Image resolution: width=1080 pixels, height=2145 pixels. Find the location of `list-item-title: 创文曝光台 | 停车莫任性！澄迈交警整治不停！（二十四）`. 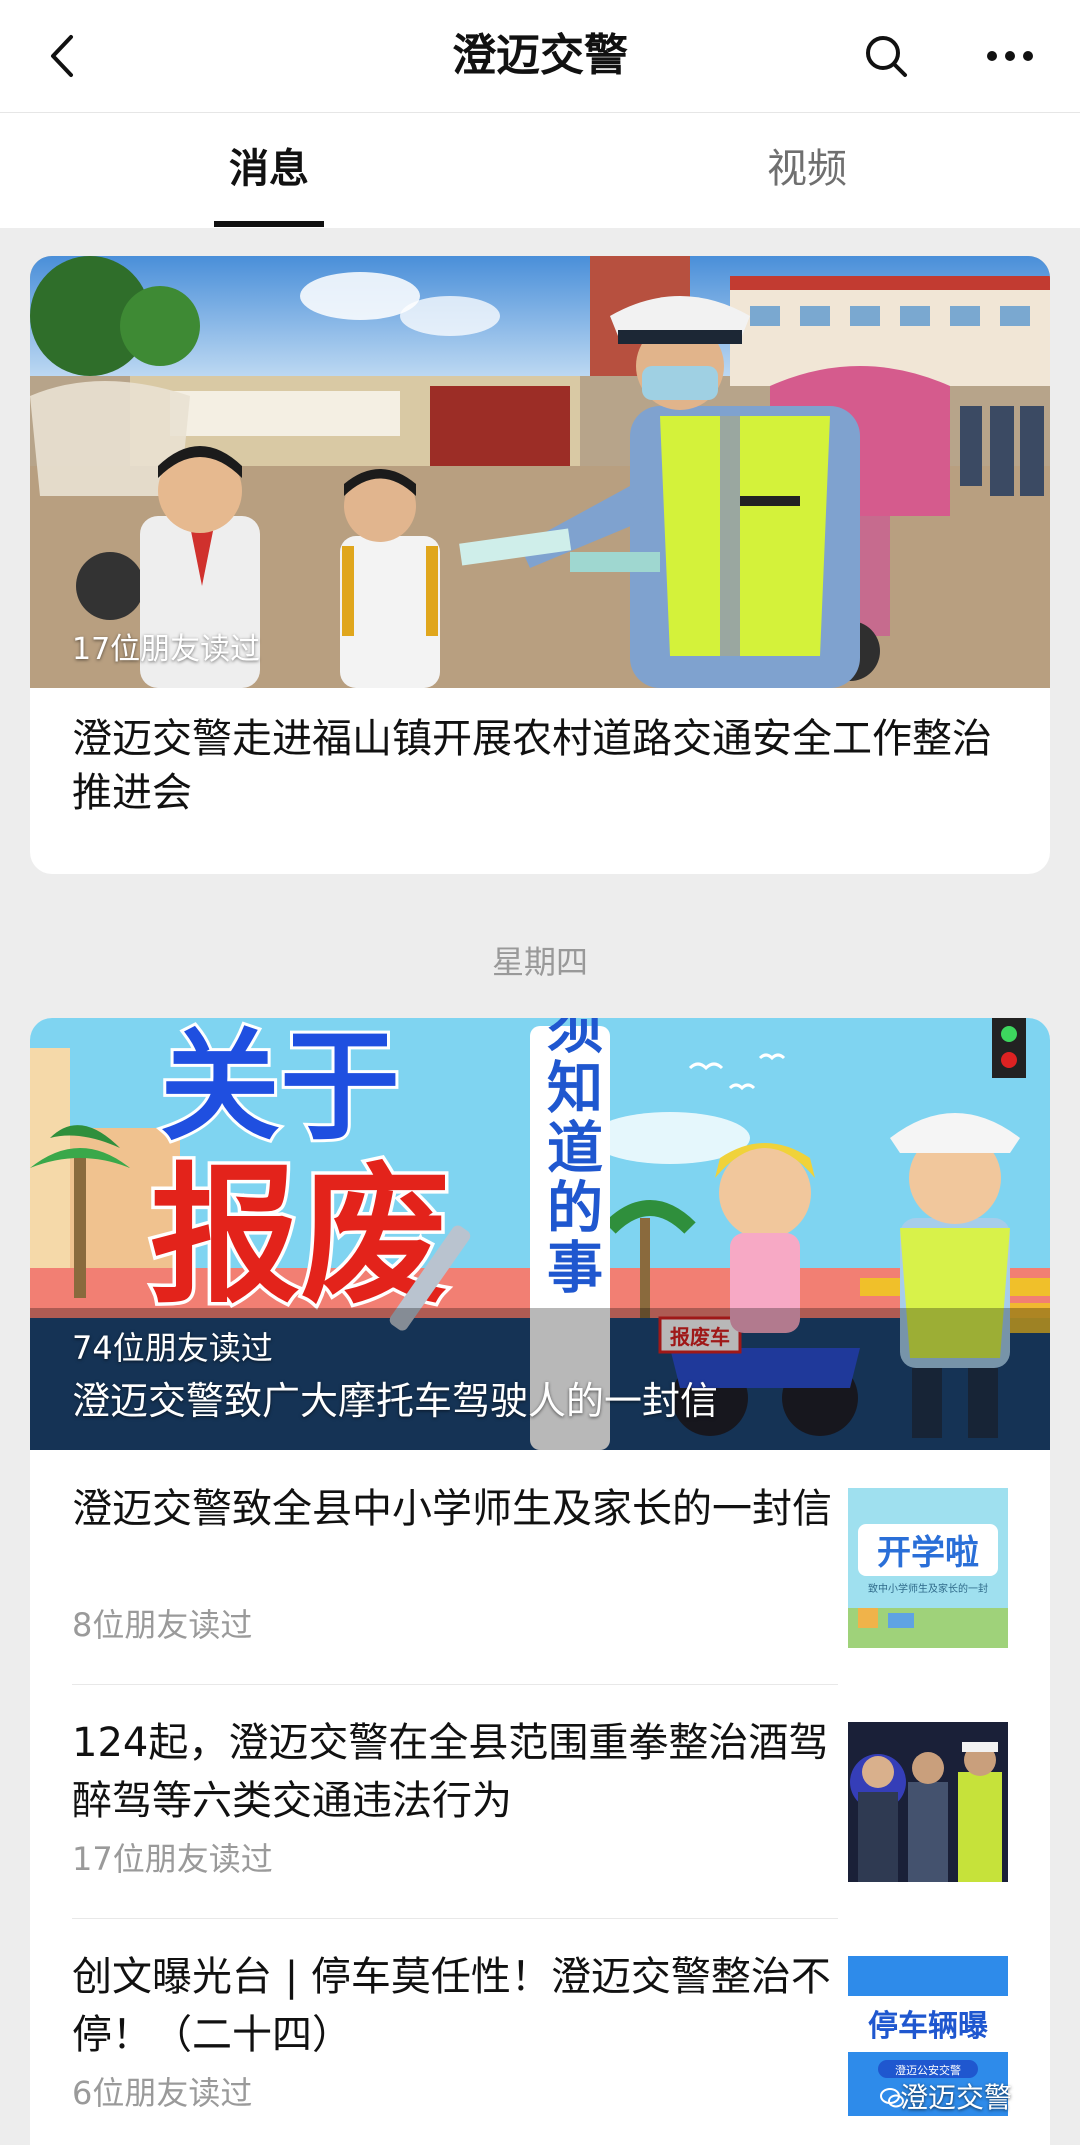

list-item-title: 创文曝光台 | 停车莫任性！澄迈交警整治不停！（二十四） is located at coordinates (451, 2006).